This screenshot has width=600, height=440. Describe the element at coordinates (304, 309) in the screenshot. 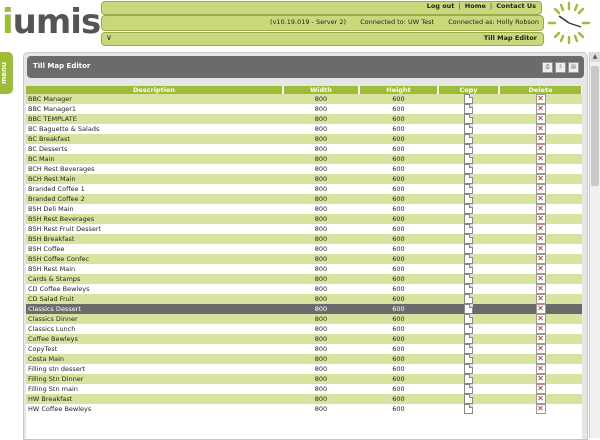

I see `table-row: Classics Dessert 800 600 ✕` at that location.